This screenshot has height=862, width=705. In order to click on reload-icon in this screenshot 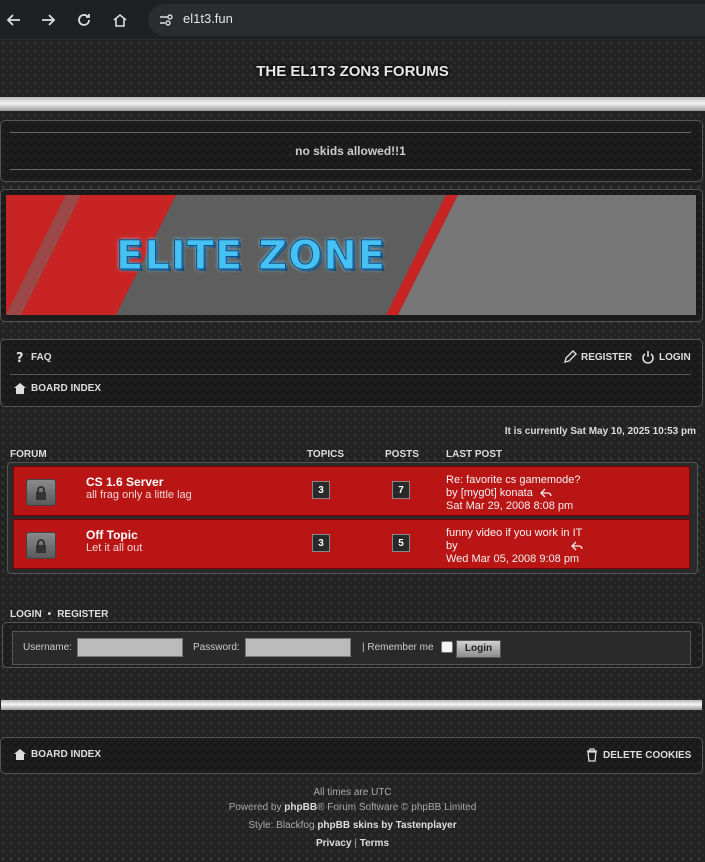, I will do `click(84, 20)`.